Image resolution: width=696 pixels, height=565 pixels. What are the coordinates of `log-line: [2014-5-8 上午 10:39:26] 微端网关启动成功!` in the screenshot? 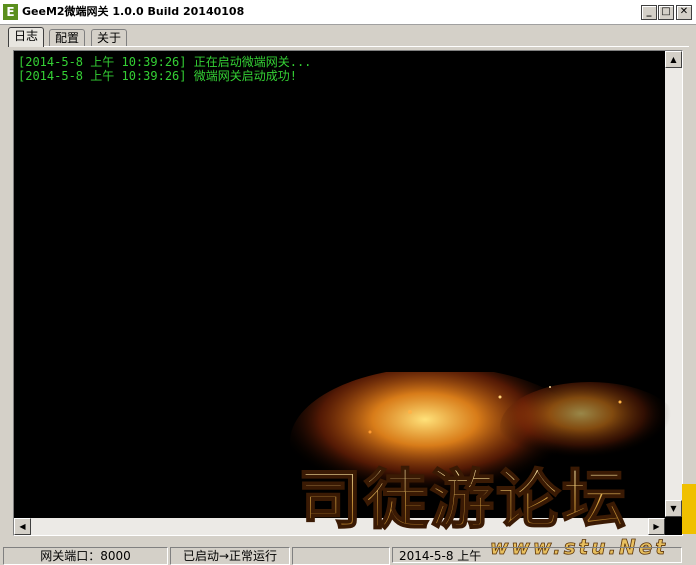 It's located at (157, 76).